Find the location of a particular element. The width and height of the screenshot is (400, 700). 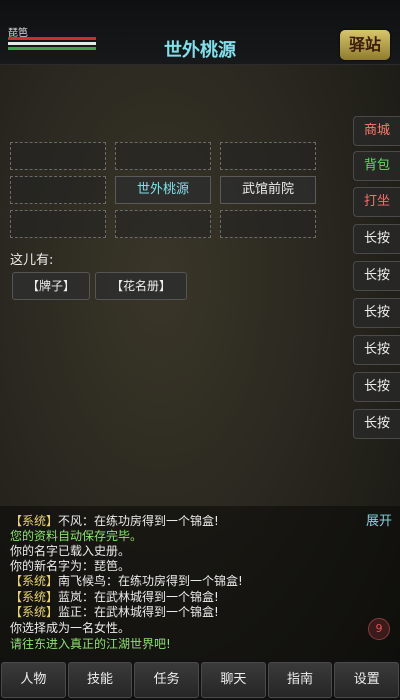

message-line: 你的新名字为：琵笆。 is located at coordinates (70, 566).